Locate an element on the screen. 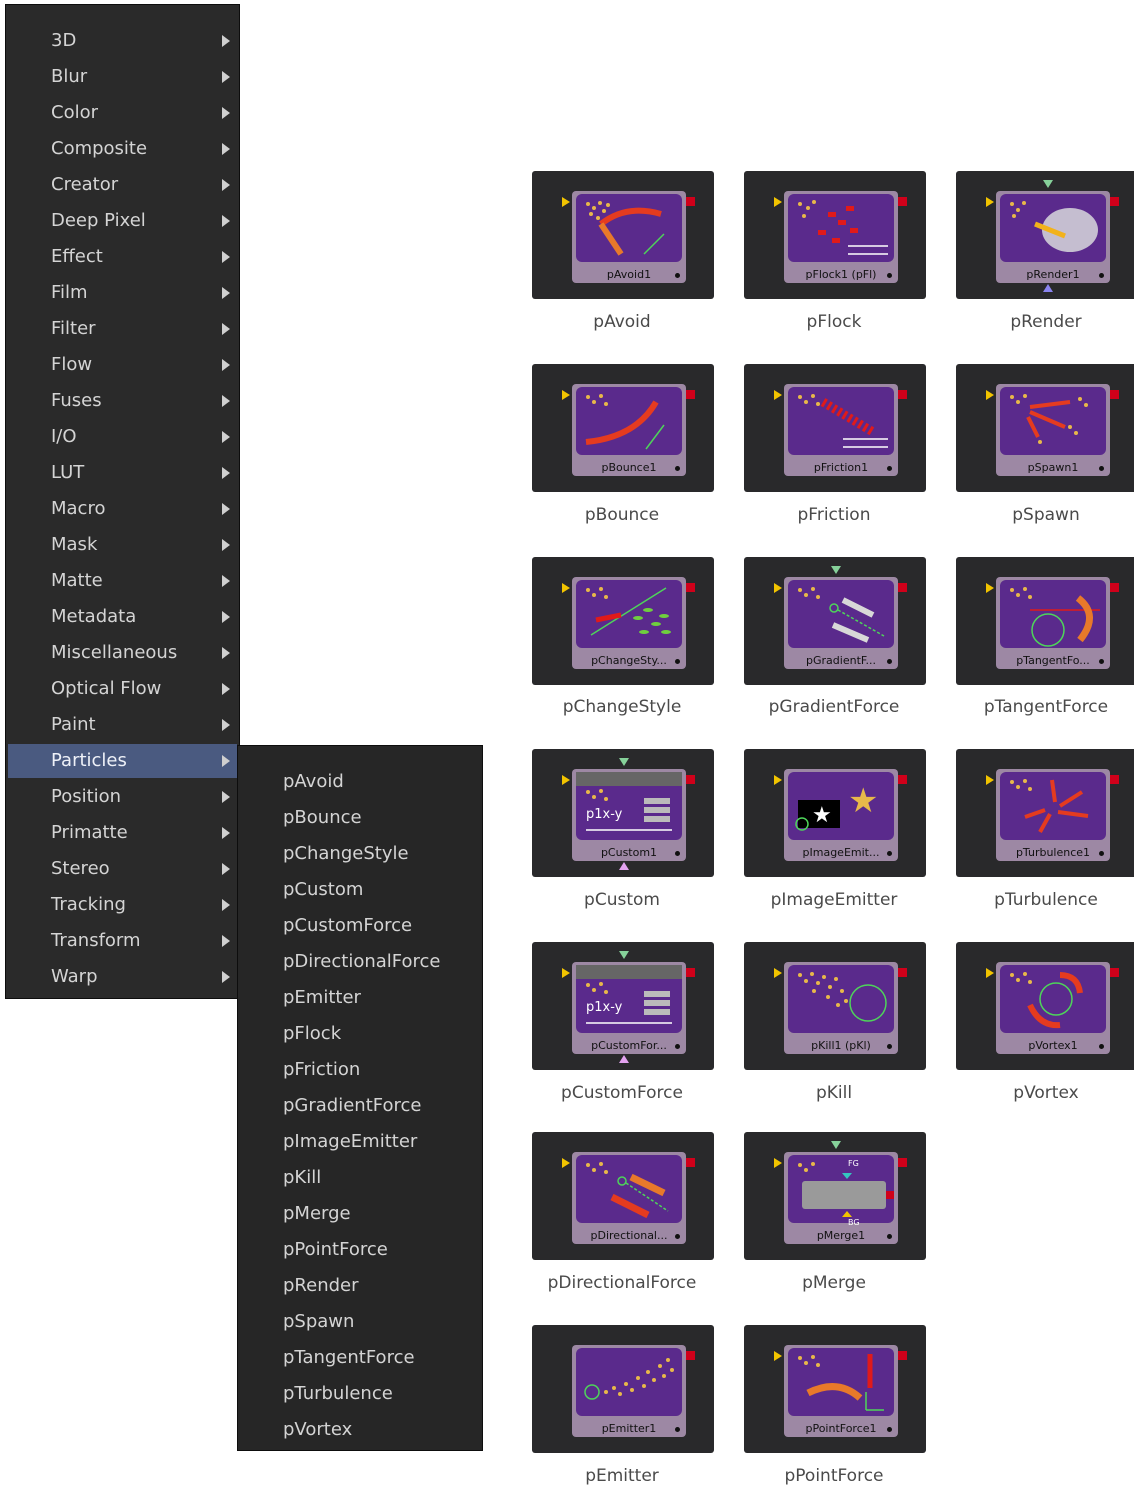 This screenshot has width=1134, height=1488. node-tile: p1x-y pCustom1 is located at coordinates (629, 815).